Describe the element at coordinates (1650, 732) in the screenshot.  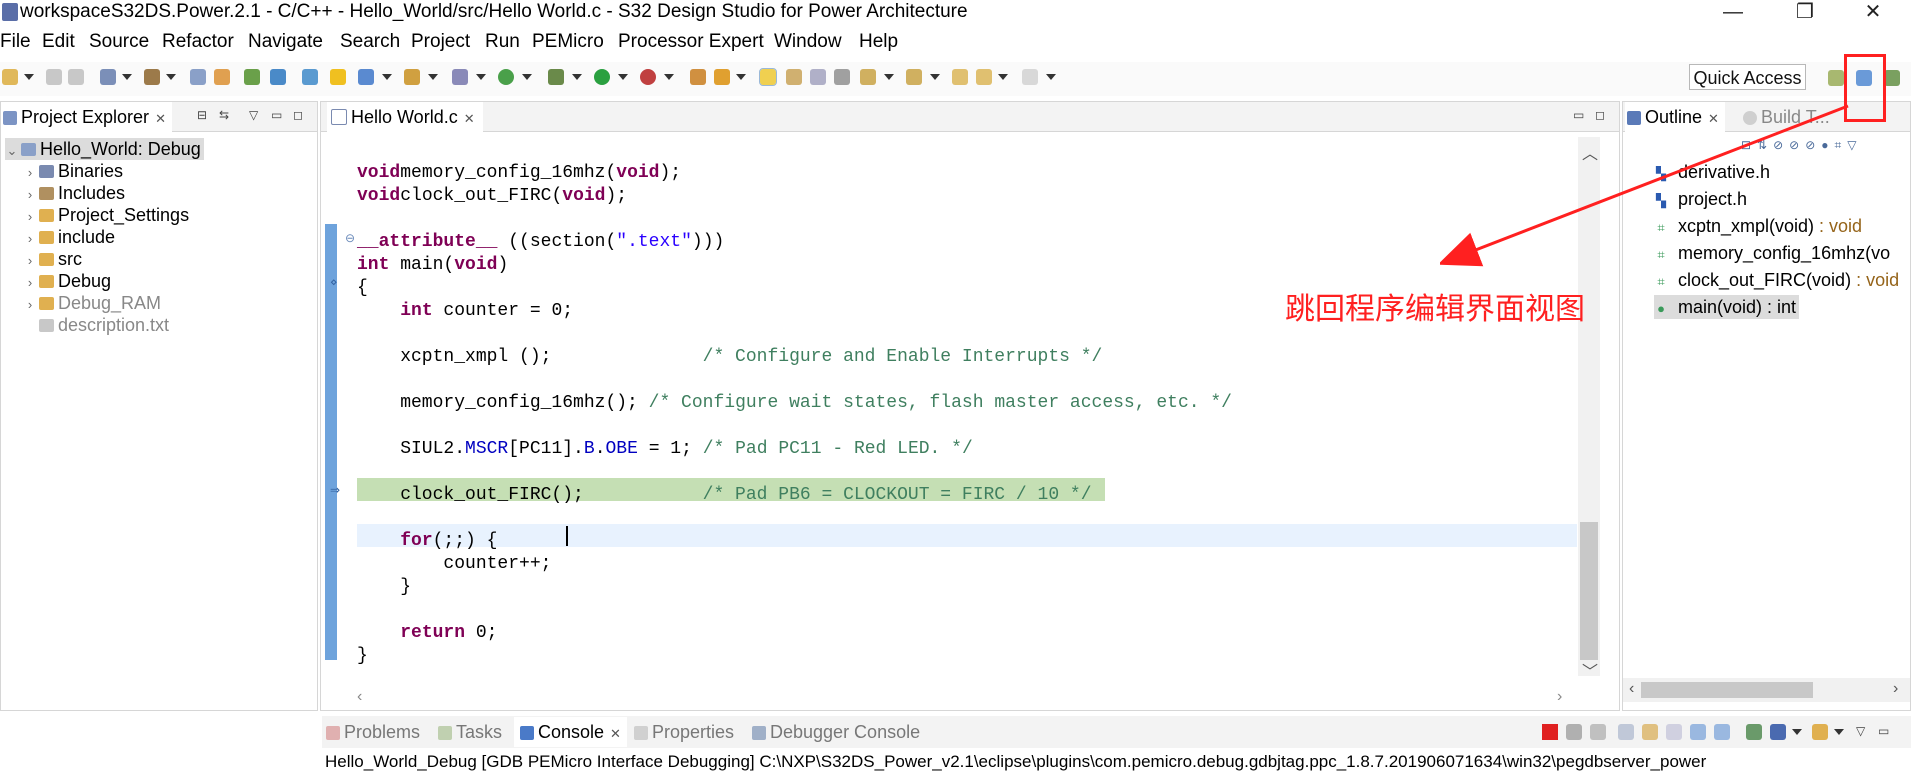
I see `scroll-lock-icon` at that location.